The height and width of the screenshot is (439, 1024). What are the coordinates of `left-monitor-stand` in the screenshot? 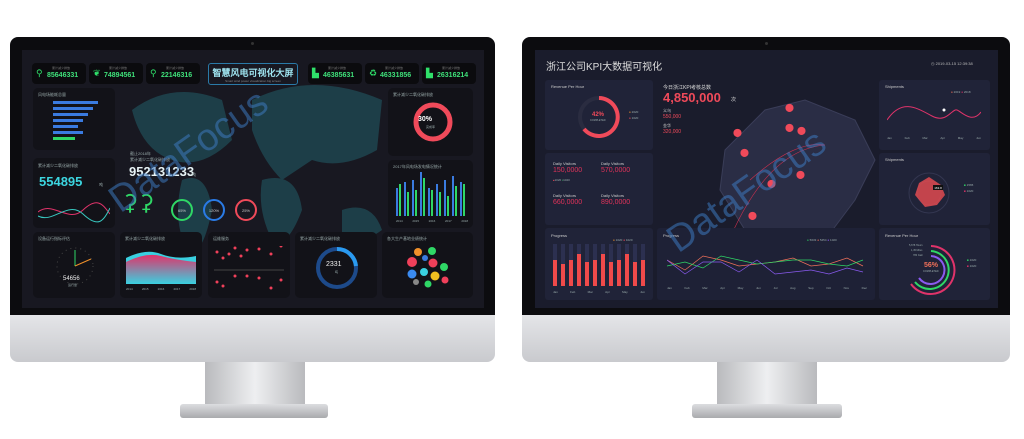 It's located at (255, 384).